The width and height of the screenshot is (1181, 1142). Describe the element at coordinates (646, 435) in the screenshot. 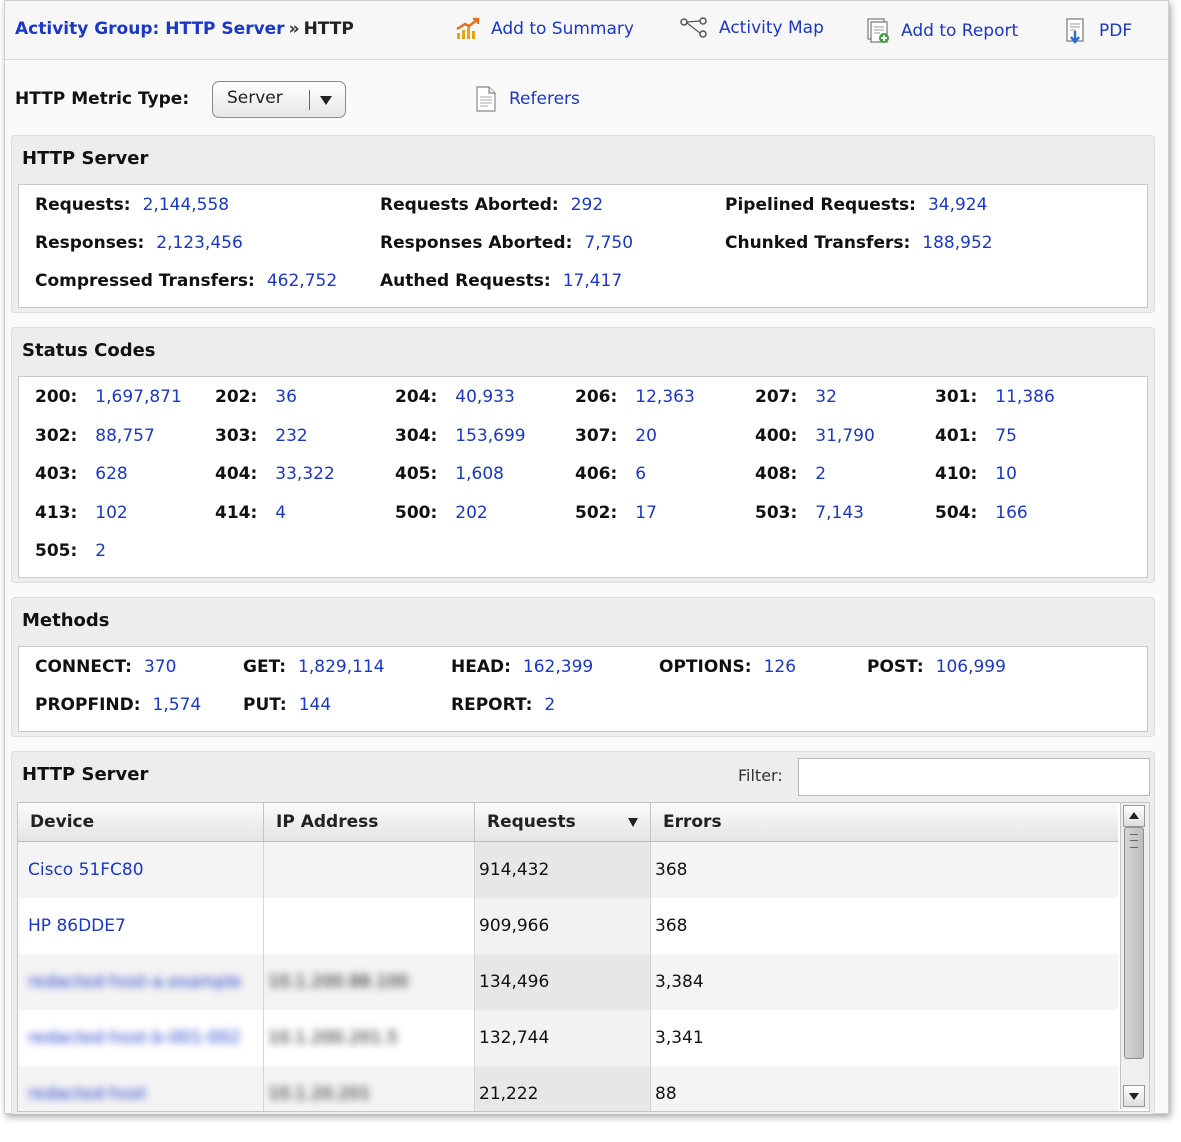

I see `status-code-value: 20` at that location.